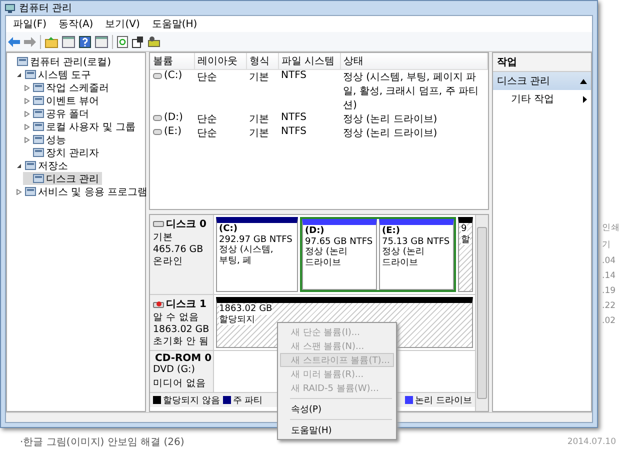  What do you see at coordinates (30, 41) in the screenshot?
I see `forward-arrow-icon` at bounding box center [30, 41].